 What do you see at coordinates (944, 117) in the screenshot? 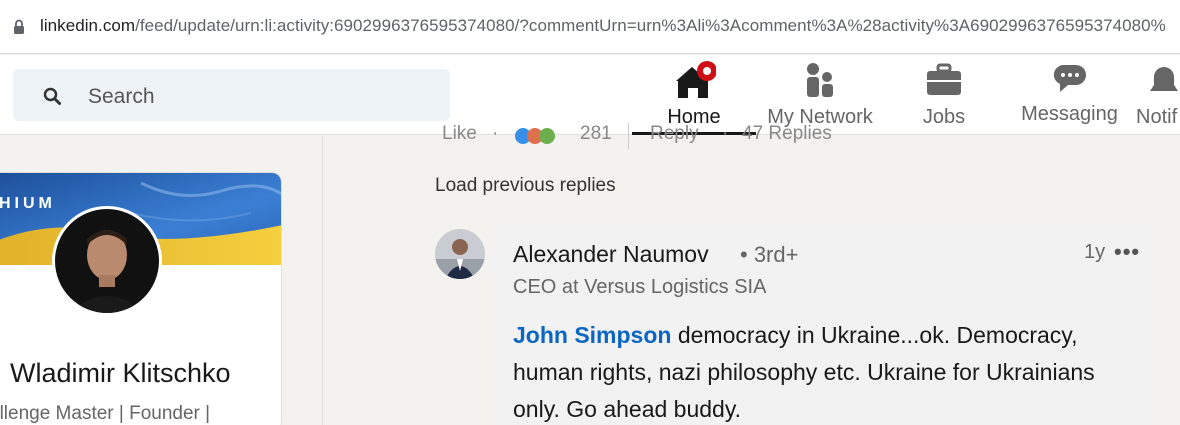
I see `nav-jobs-label: Jobs` at bounding box center [944, 117].